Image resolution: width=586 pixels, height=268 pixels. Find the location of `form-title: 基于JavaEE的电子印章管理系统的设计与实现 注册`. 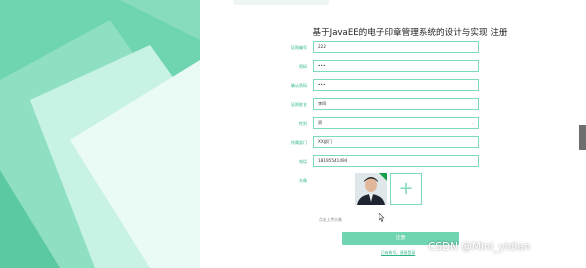

form-title: 基于JavaEE的电子印章管理系统的设计与实现 注册 is located at coordinates (410, 33).